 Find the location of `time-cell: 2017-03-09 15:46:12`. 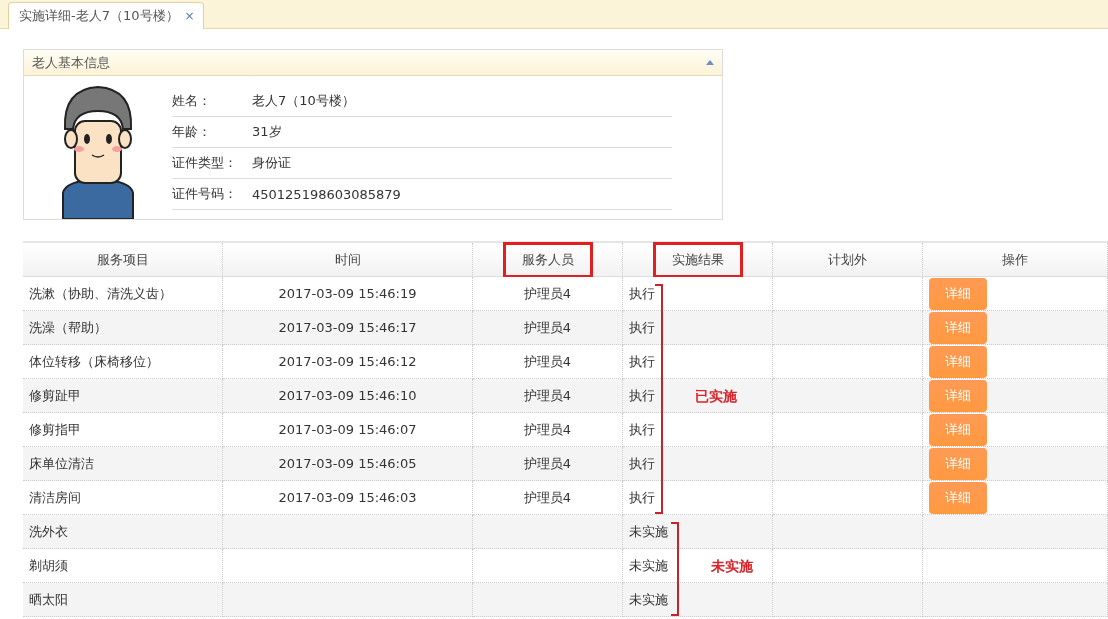

time-cell: 2017-03-09 15:46:12 is located at coordinates (348, 362).